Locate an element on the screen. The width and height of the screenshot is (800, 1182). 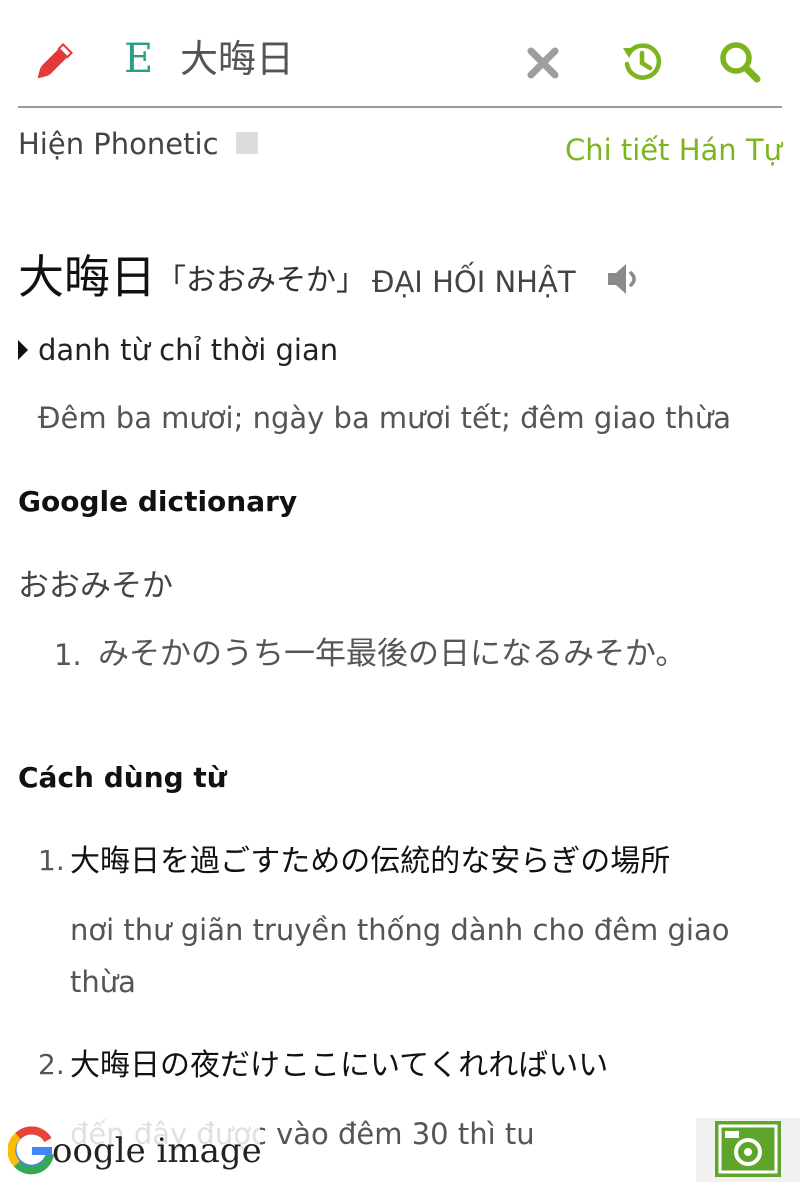
usage-title: Cách dùng từ is located at coordinates (122, 777).